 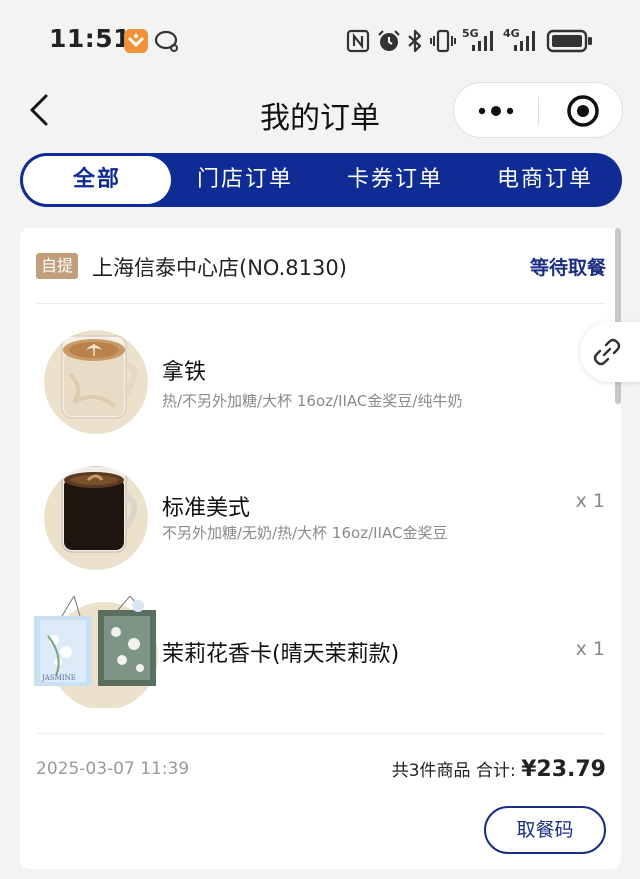 I want to click on item-name: 拿铁, so click(x=184, y=372).